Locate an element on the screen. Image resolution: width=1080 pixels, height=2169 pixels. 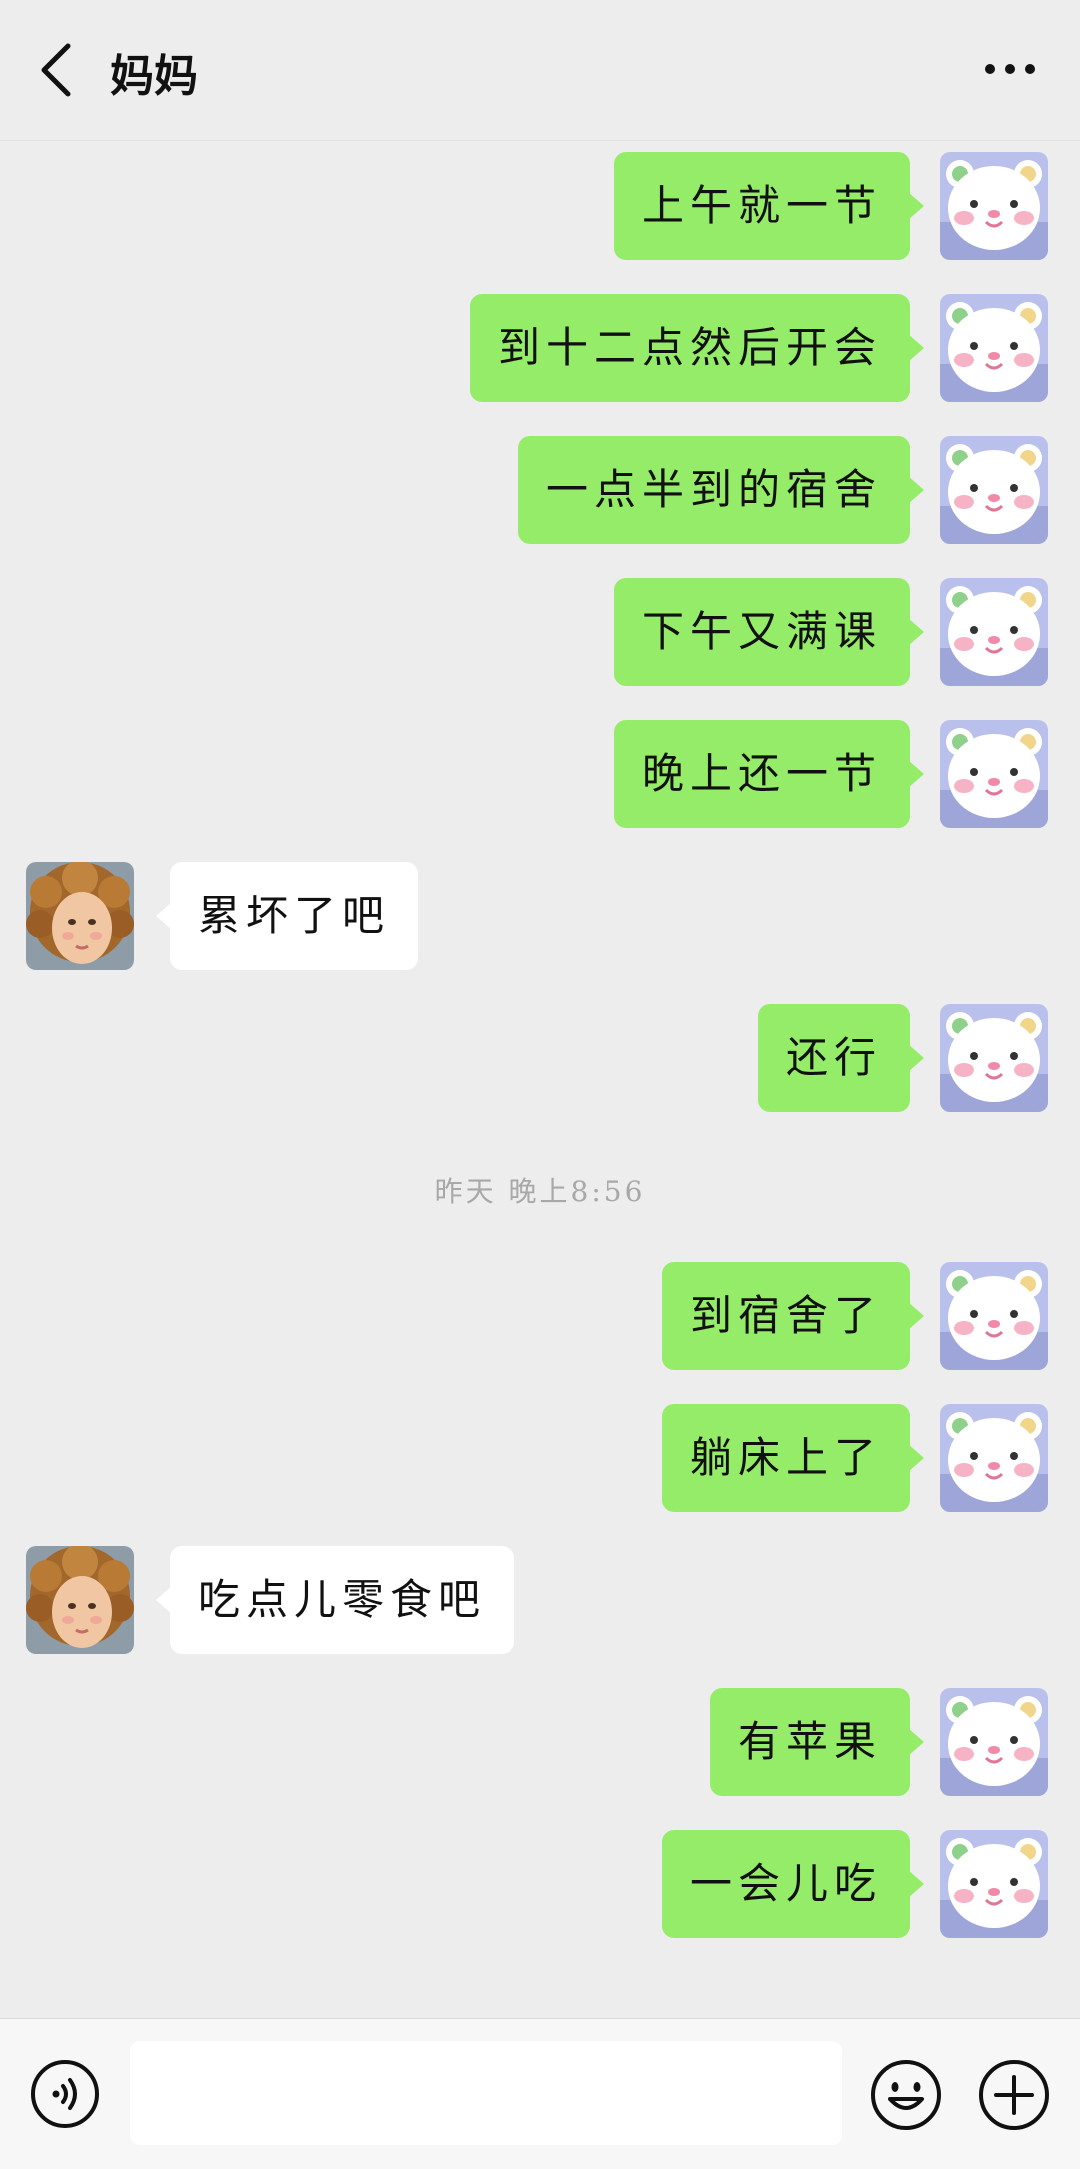
message-row: 一会儿吃 is located at coordinates (540, 1886).